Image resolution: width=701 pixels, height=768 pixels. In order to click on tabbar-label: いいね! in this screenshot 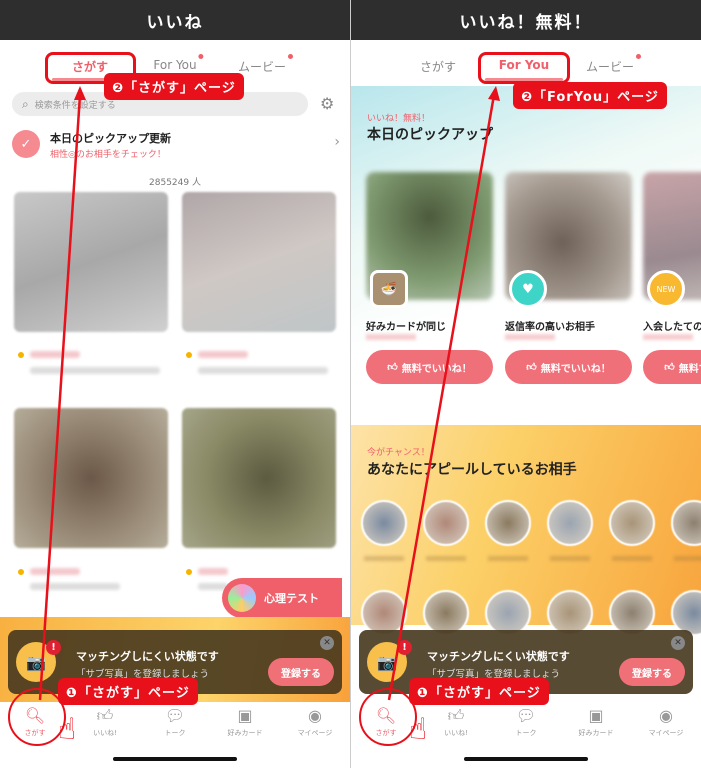, I will do `click(456, 733)`.